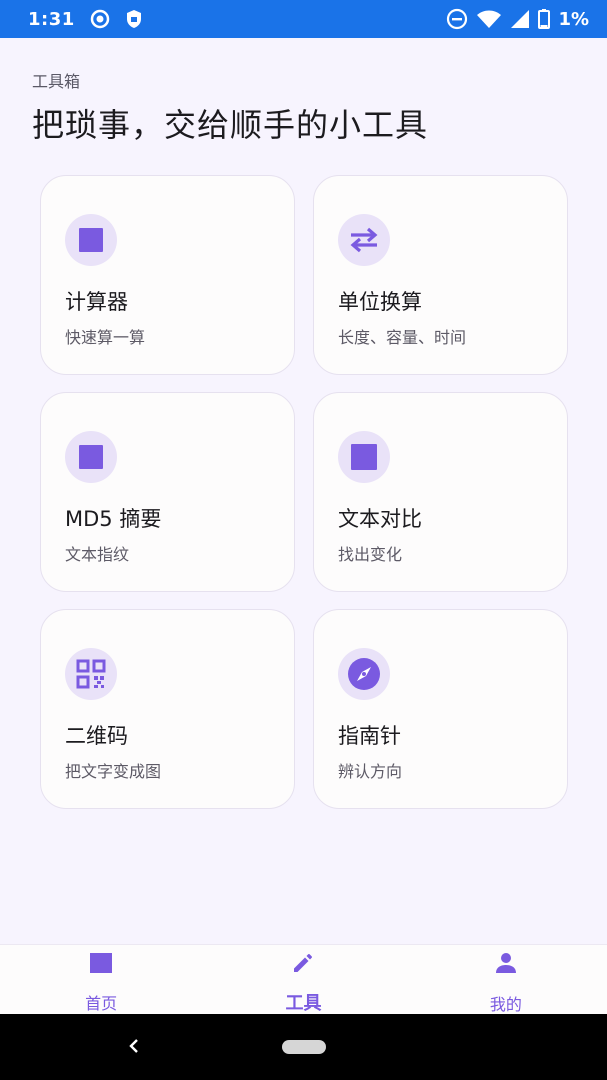 This screenshot has height=1080, width=607. What do you see at coordinates (364, 674) in the screenshot?
I see `compass-icon` at bounding box center [364, 674].